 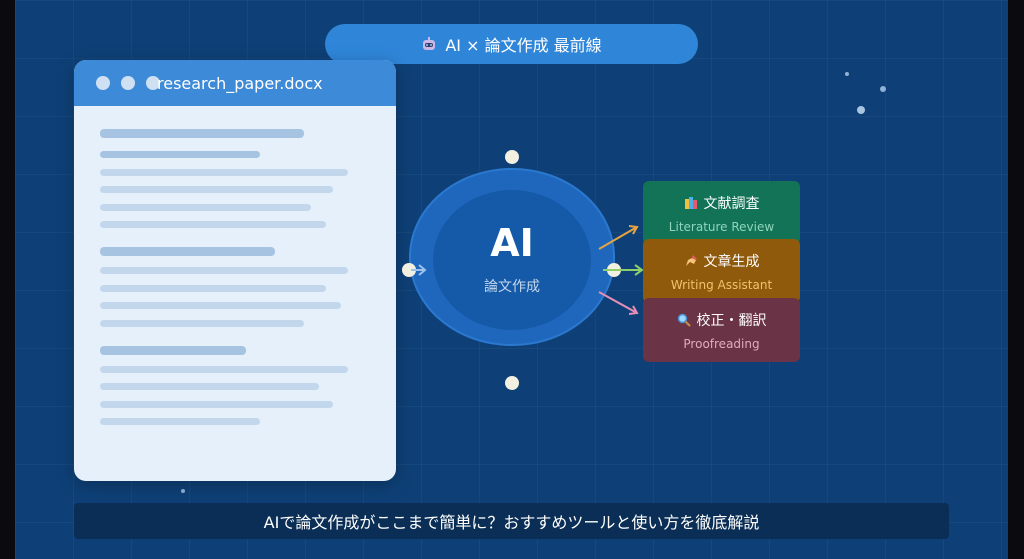 What do you see at coordinates (731, 320) in the screenshot?
I see `card-title: 校正・翻訳` at bounding box center [731, 320].